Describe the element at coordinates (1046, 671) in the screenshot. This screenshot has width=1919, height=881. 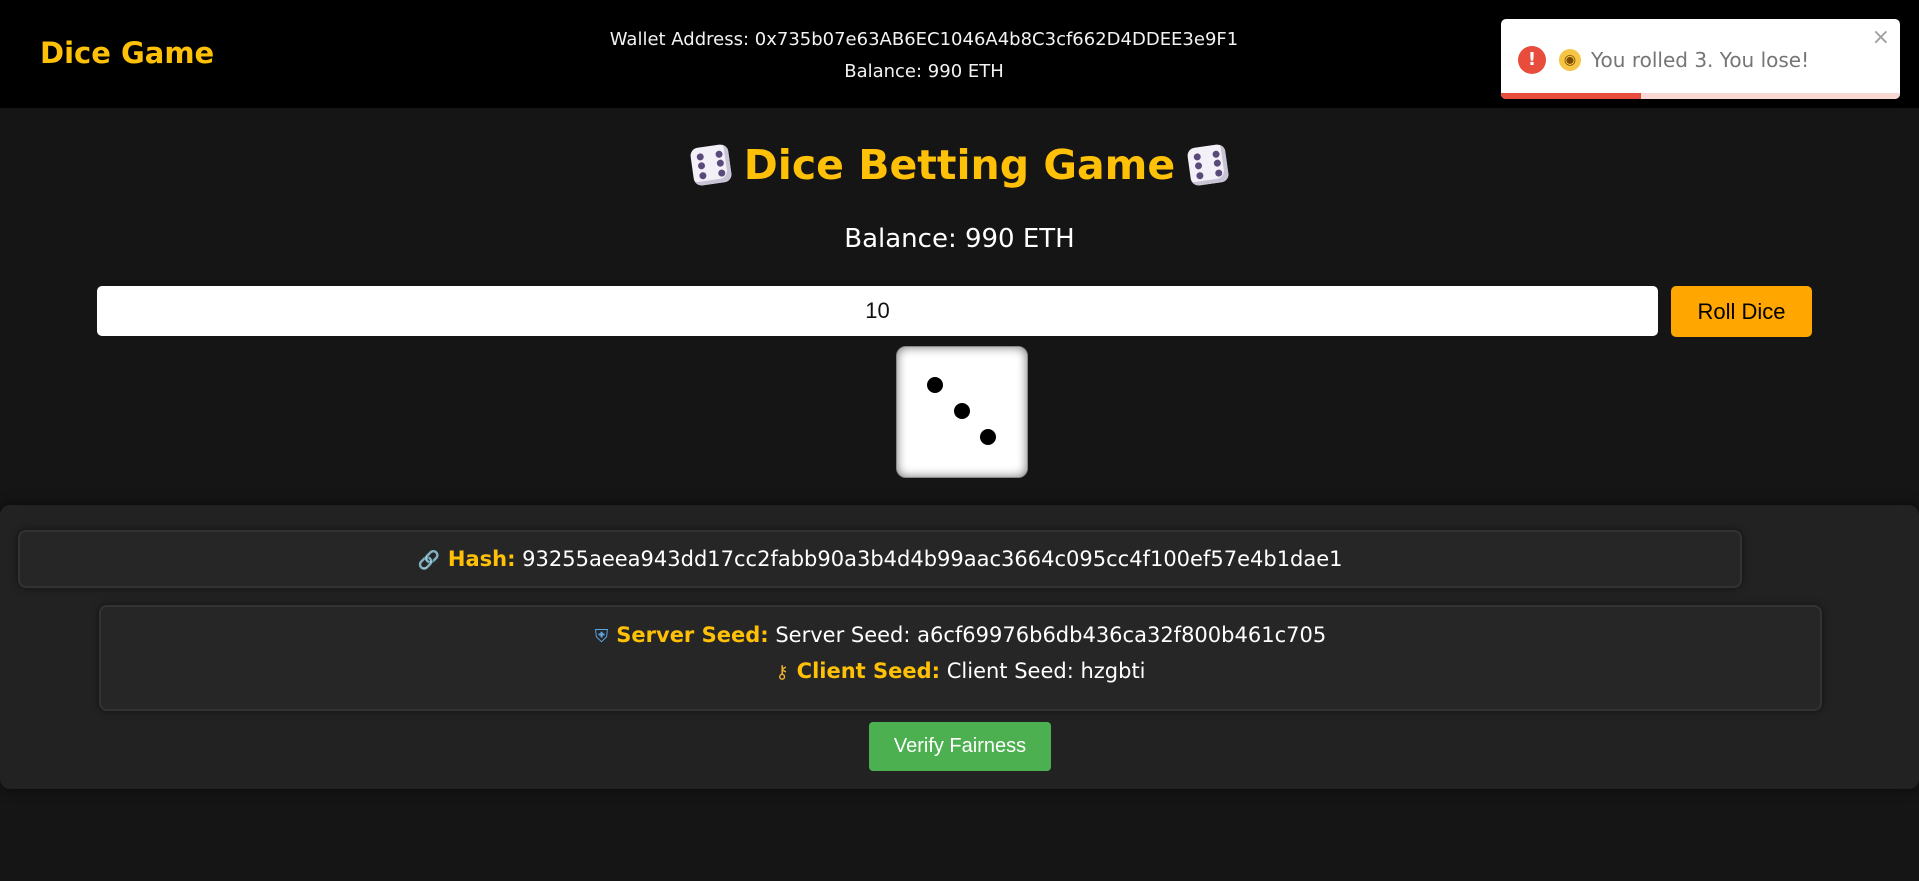
I see `client-seed-value: Client Seed: hzgbti` at that location.